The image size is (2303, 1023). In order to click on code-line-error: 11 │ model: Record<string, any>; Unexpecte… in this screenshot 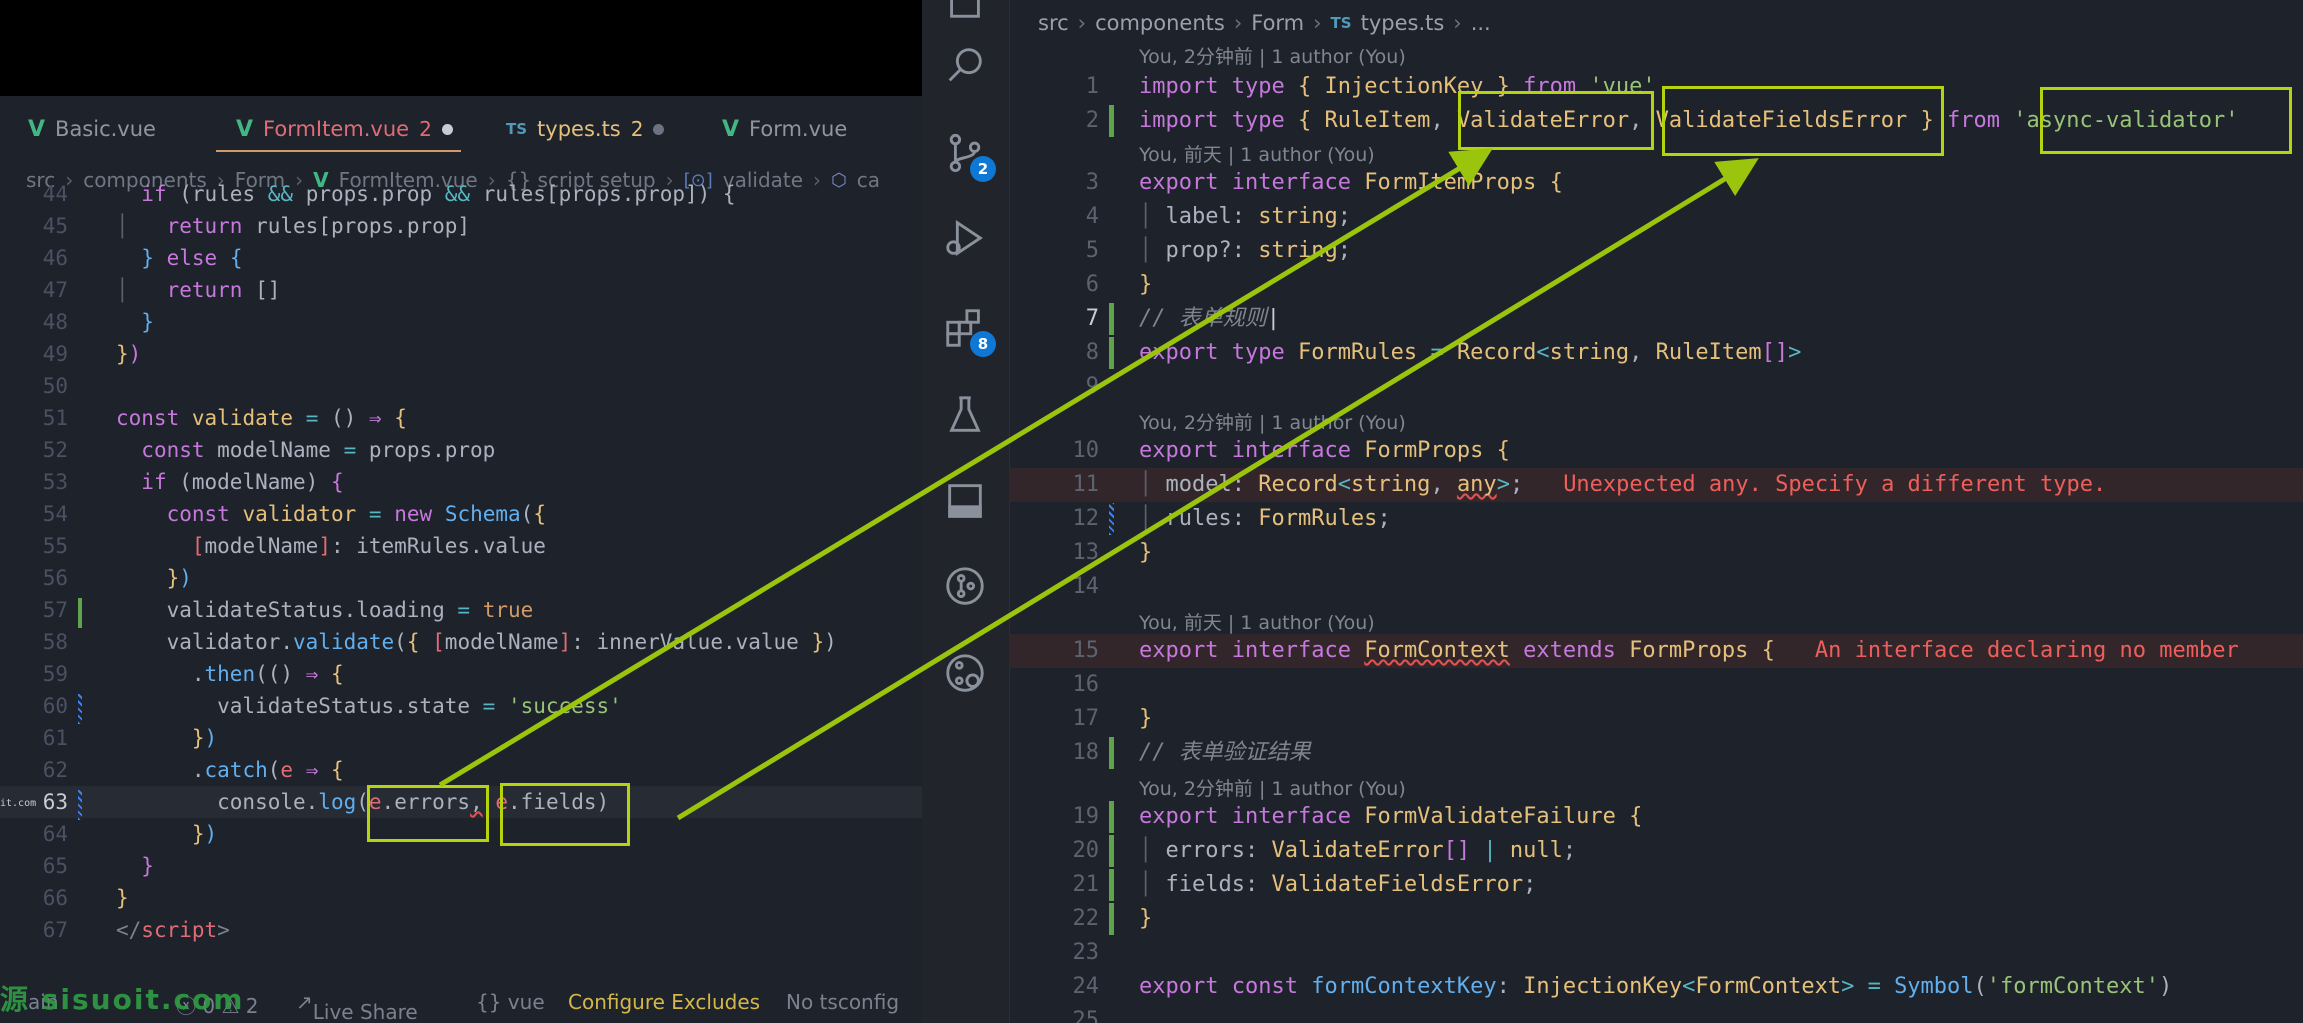, I will do `click(1656, 485)`.